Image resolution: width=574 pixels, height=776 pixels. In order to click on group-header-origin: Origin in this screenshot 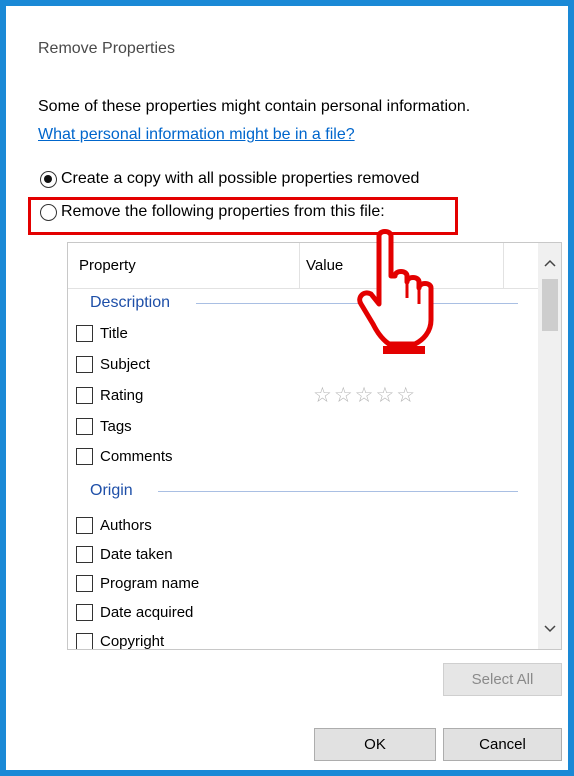, I will do `click(111, 490)`.